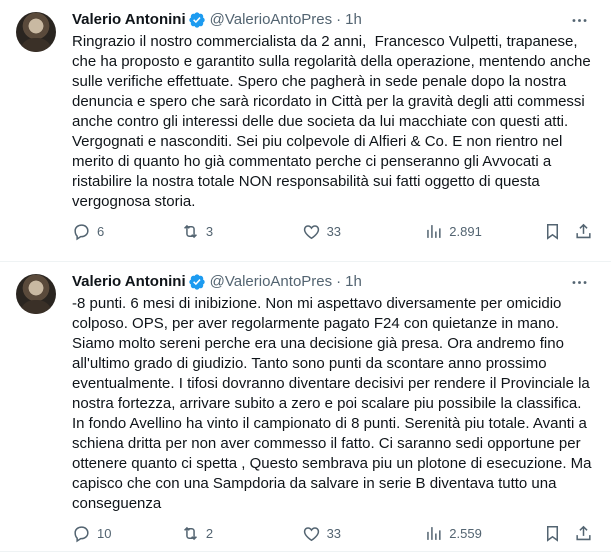  Describe the element at coordinates (465, 231) in the screenshot. I see `views-count: 2.891` at that location.